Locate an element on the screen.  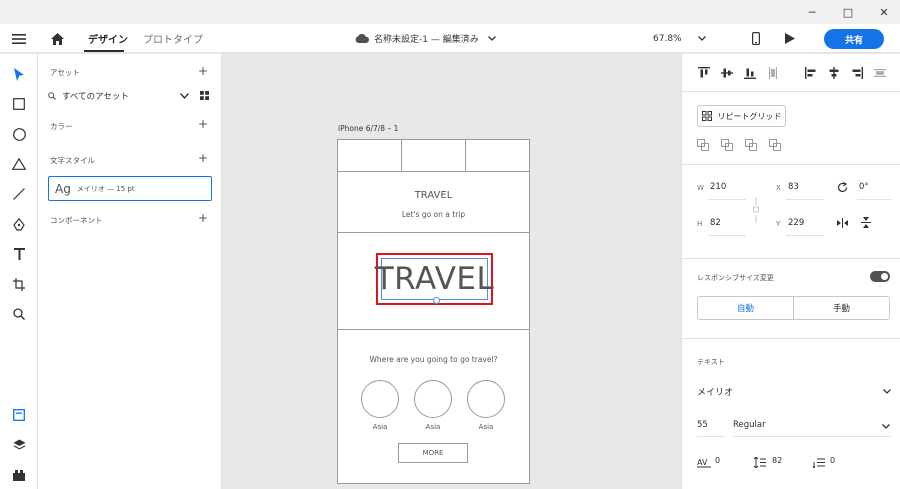
x-input: 83 is located at coordinates (793, 187).